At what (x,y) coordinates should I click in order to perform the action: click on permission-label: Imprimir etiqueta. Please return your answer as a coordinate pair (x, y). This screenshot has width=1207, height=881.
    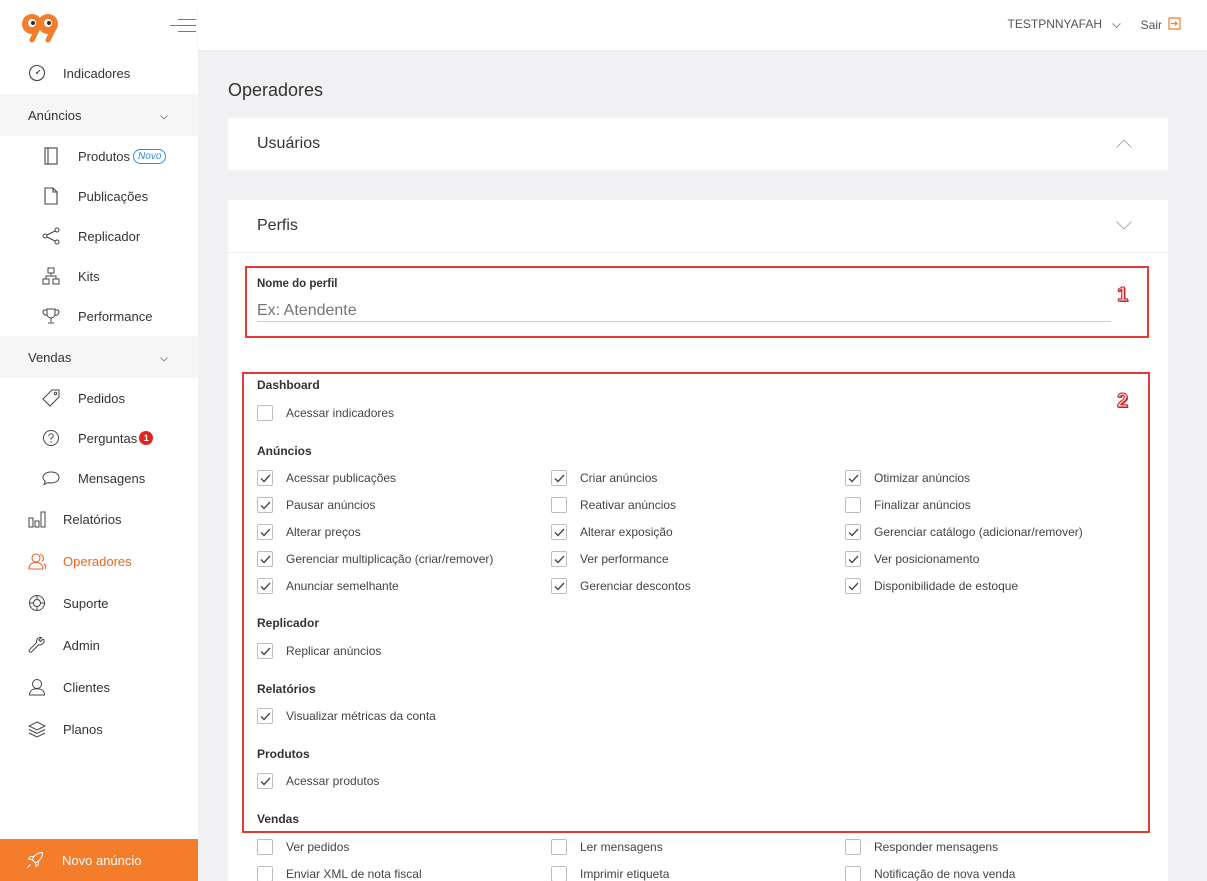
    Looking at the image, I should click on (625, 874).